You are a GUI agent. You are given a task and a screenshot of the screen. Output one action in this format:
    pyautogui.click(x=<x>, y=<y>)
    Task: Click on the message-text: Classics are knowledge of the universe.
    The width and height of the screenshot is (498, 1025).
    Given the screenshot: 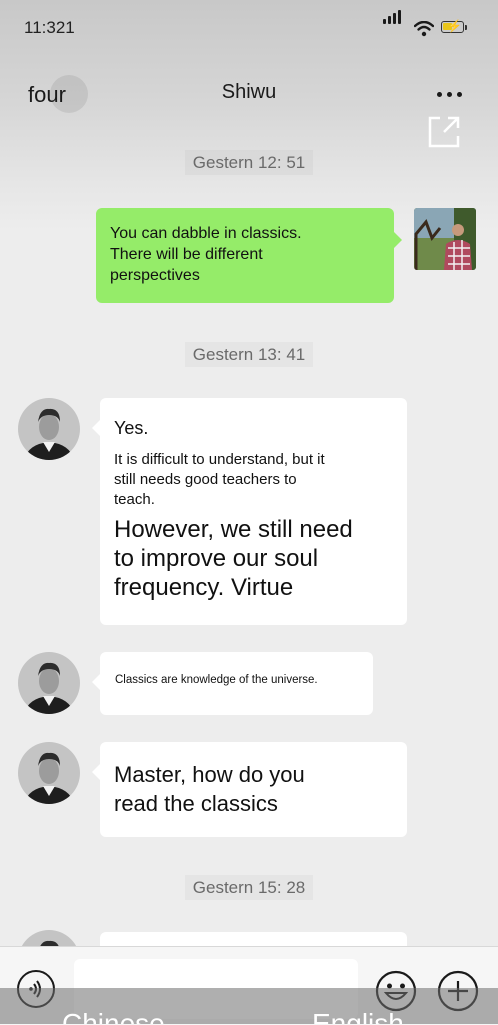 What is the action you would take?
    pyautogui.click(x=216, y=680)
    